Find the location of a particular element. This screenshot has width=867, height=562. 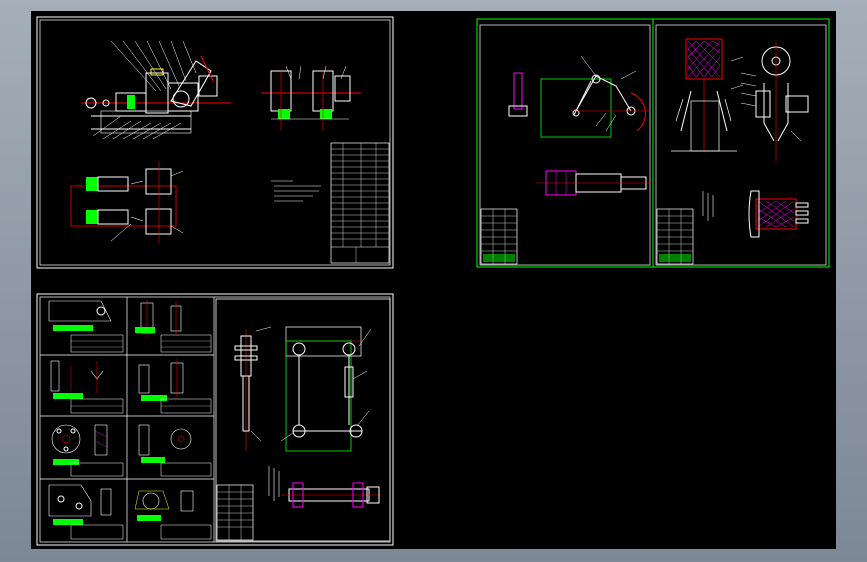

linkage-sheet is located at coordinates (303, 420).